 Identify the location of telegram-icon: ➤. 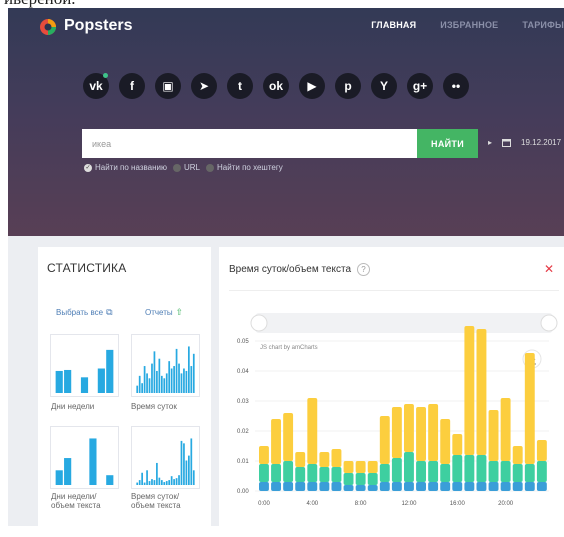
(204, 86).